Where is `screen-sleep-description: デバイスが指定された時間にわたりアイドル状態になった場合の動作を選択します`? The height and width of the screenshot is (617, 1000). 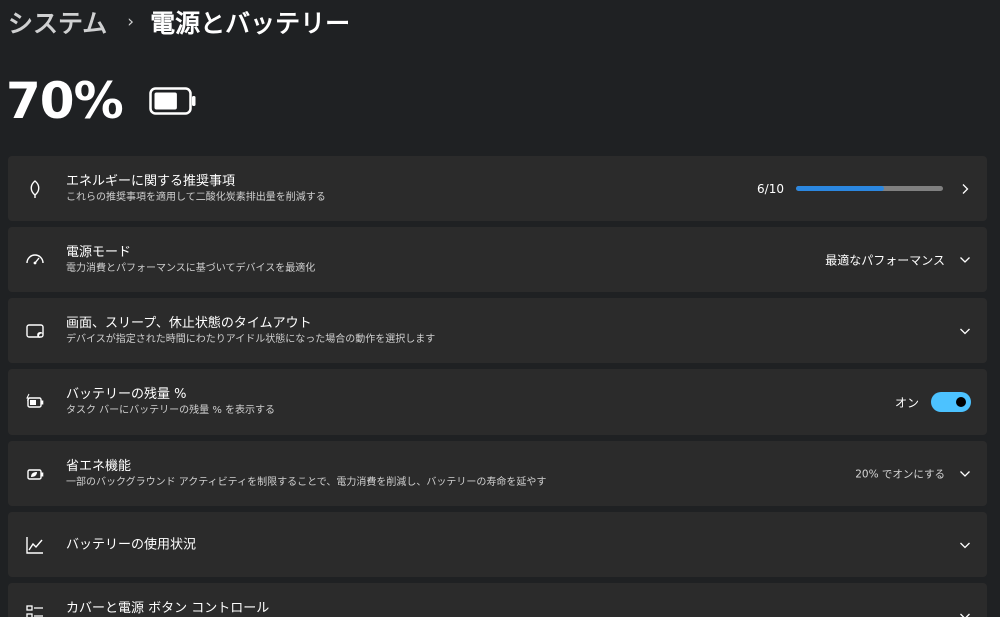 screen-sleep-description: デバイスが指定された時間にわたりアイドル状態になった場合の動作を選択します is located at coordinates (251, 339).